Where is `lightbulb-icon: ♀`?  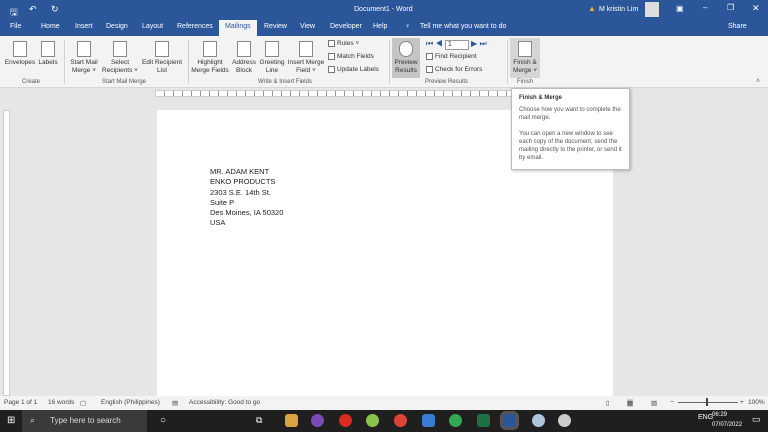 lightbulb-icon: ♀ is located at coordinates (408, 26).